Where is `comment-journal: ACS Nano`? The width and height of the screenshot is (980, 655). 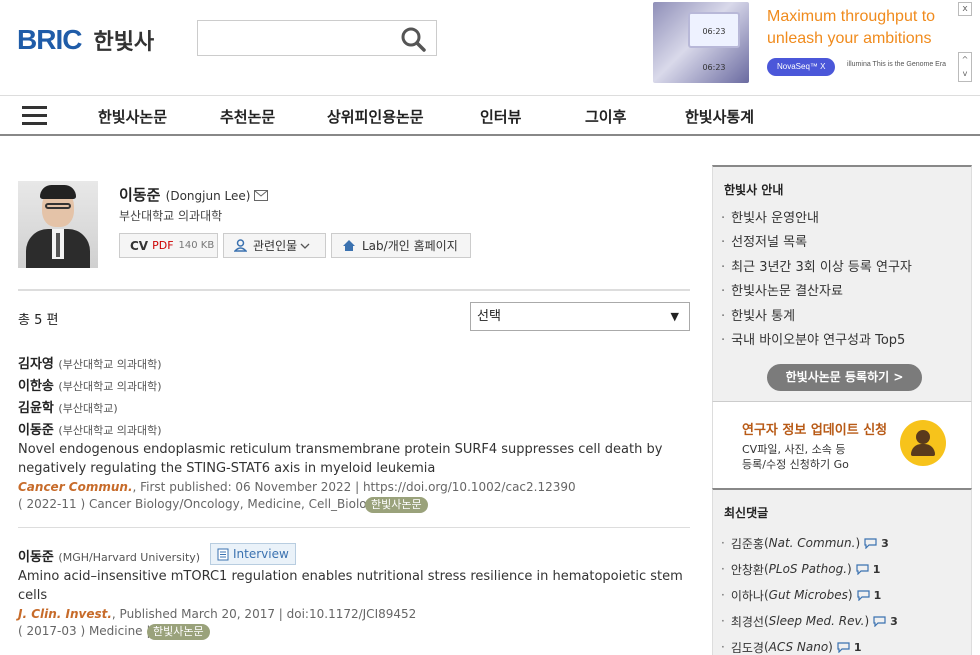 comment-journal: ACS Nano is located at coordinates (798, 647).